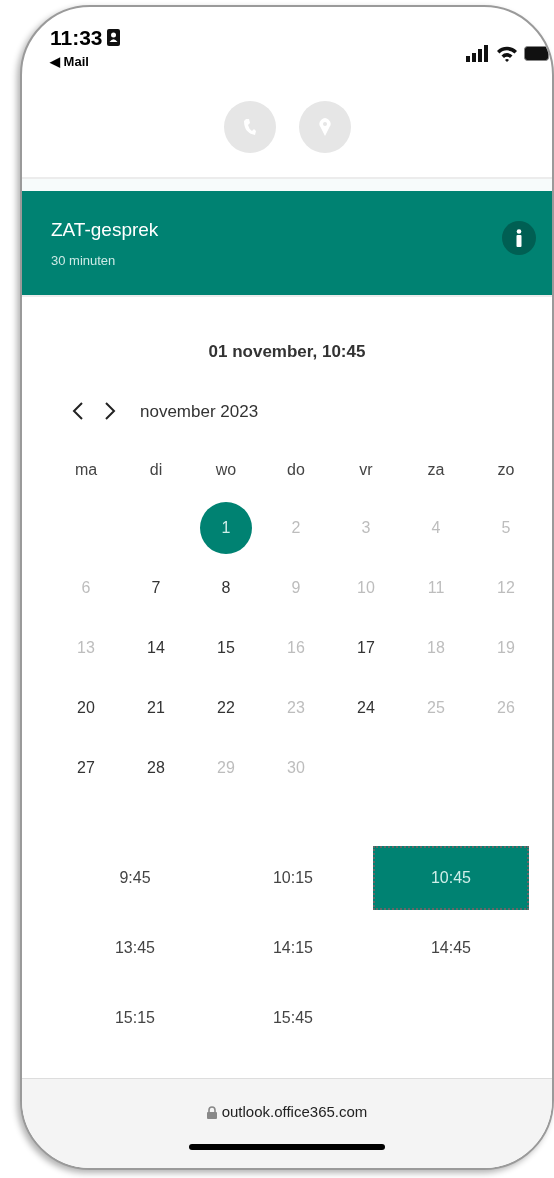  What do you see at coordinates (450, 948) in the screenshot?
I see `time-slot: 14:45` at bounding box center [450, 948].